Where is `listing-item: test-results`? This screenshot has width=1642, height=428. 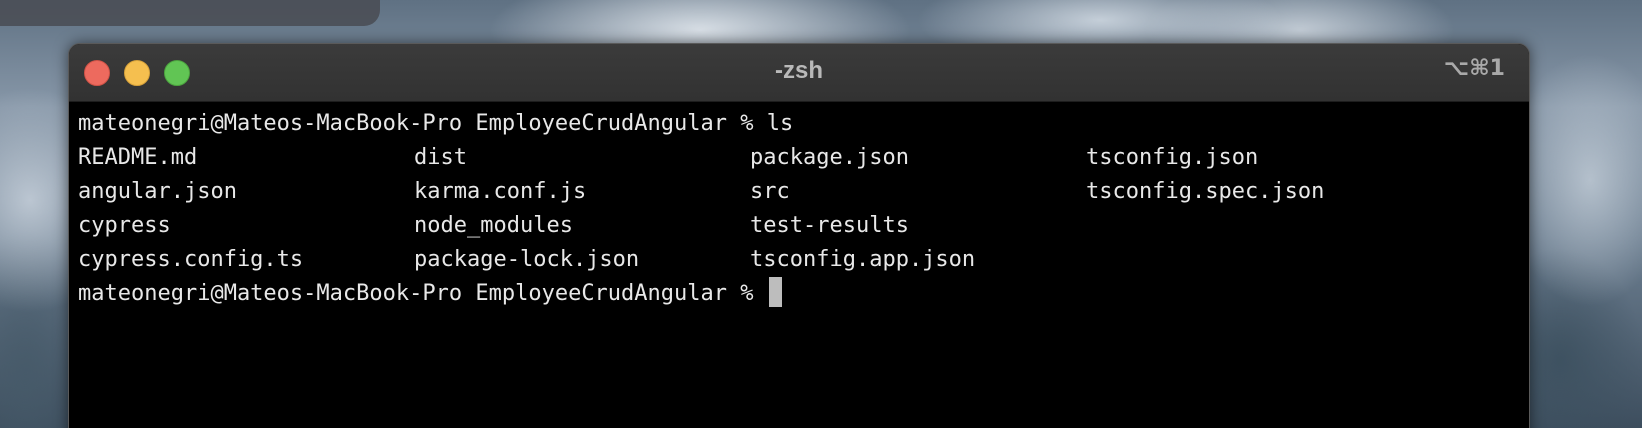
listing-item: test-results is located at coordinates (829, 225).